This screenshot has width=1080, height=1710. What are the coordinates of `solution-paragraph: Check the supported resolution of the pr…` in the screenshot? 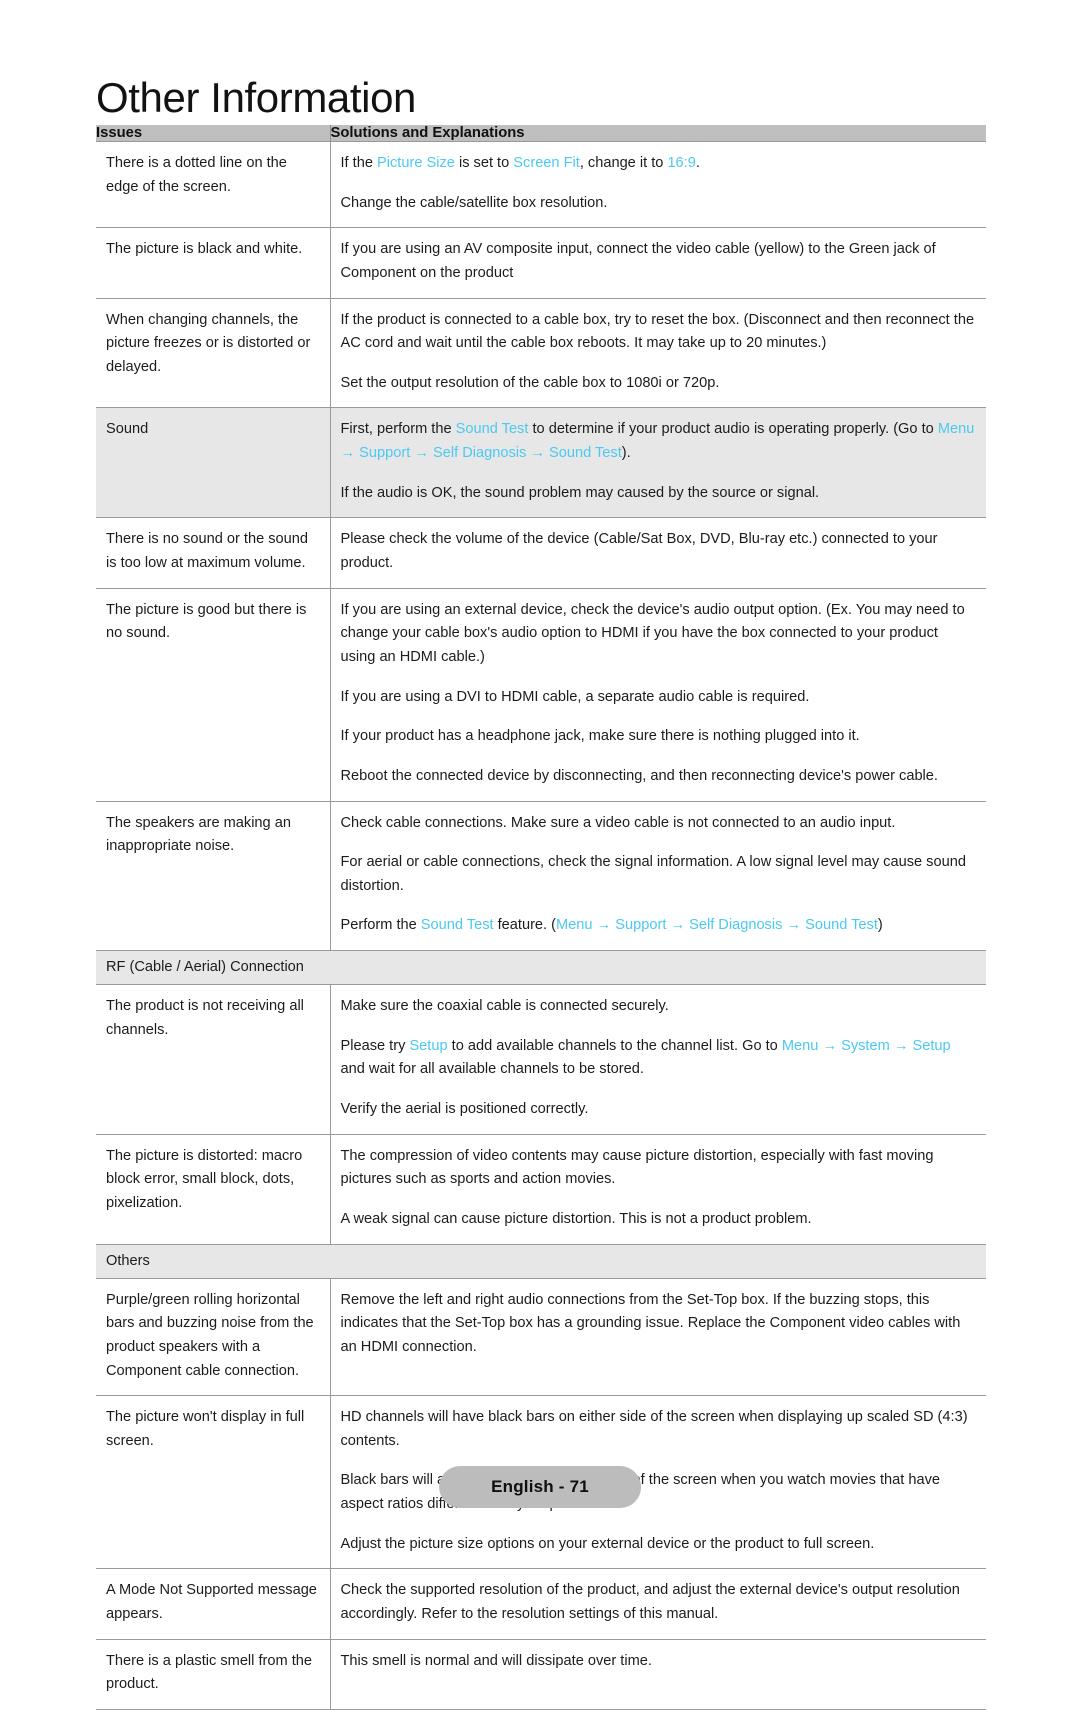 It's located at (650, 1602).